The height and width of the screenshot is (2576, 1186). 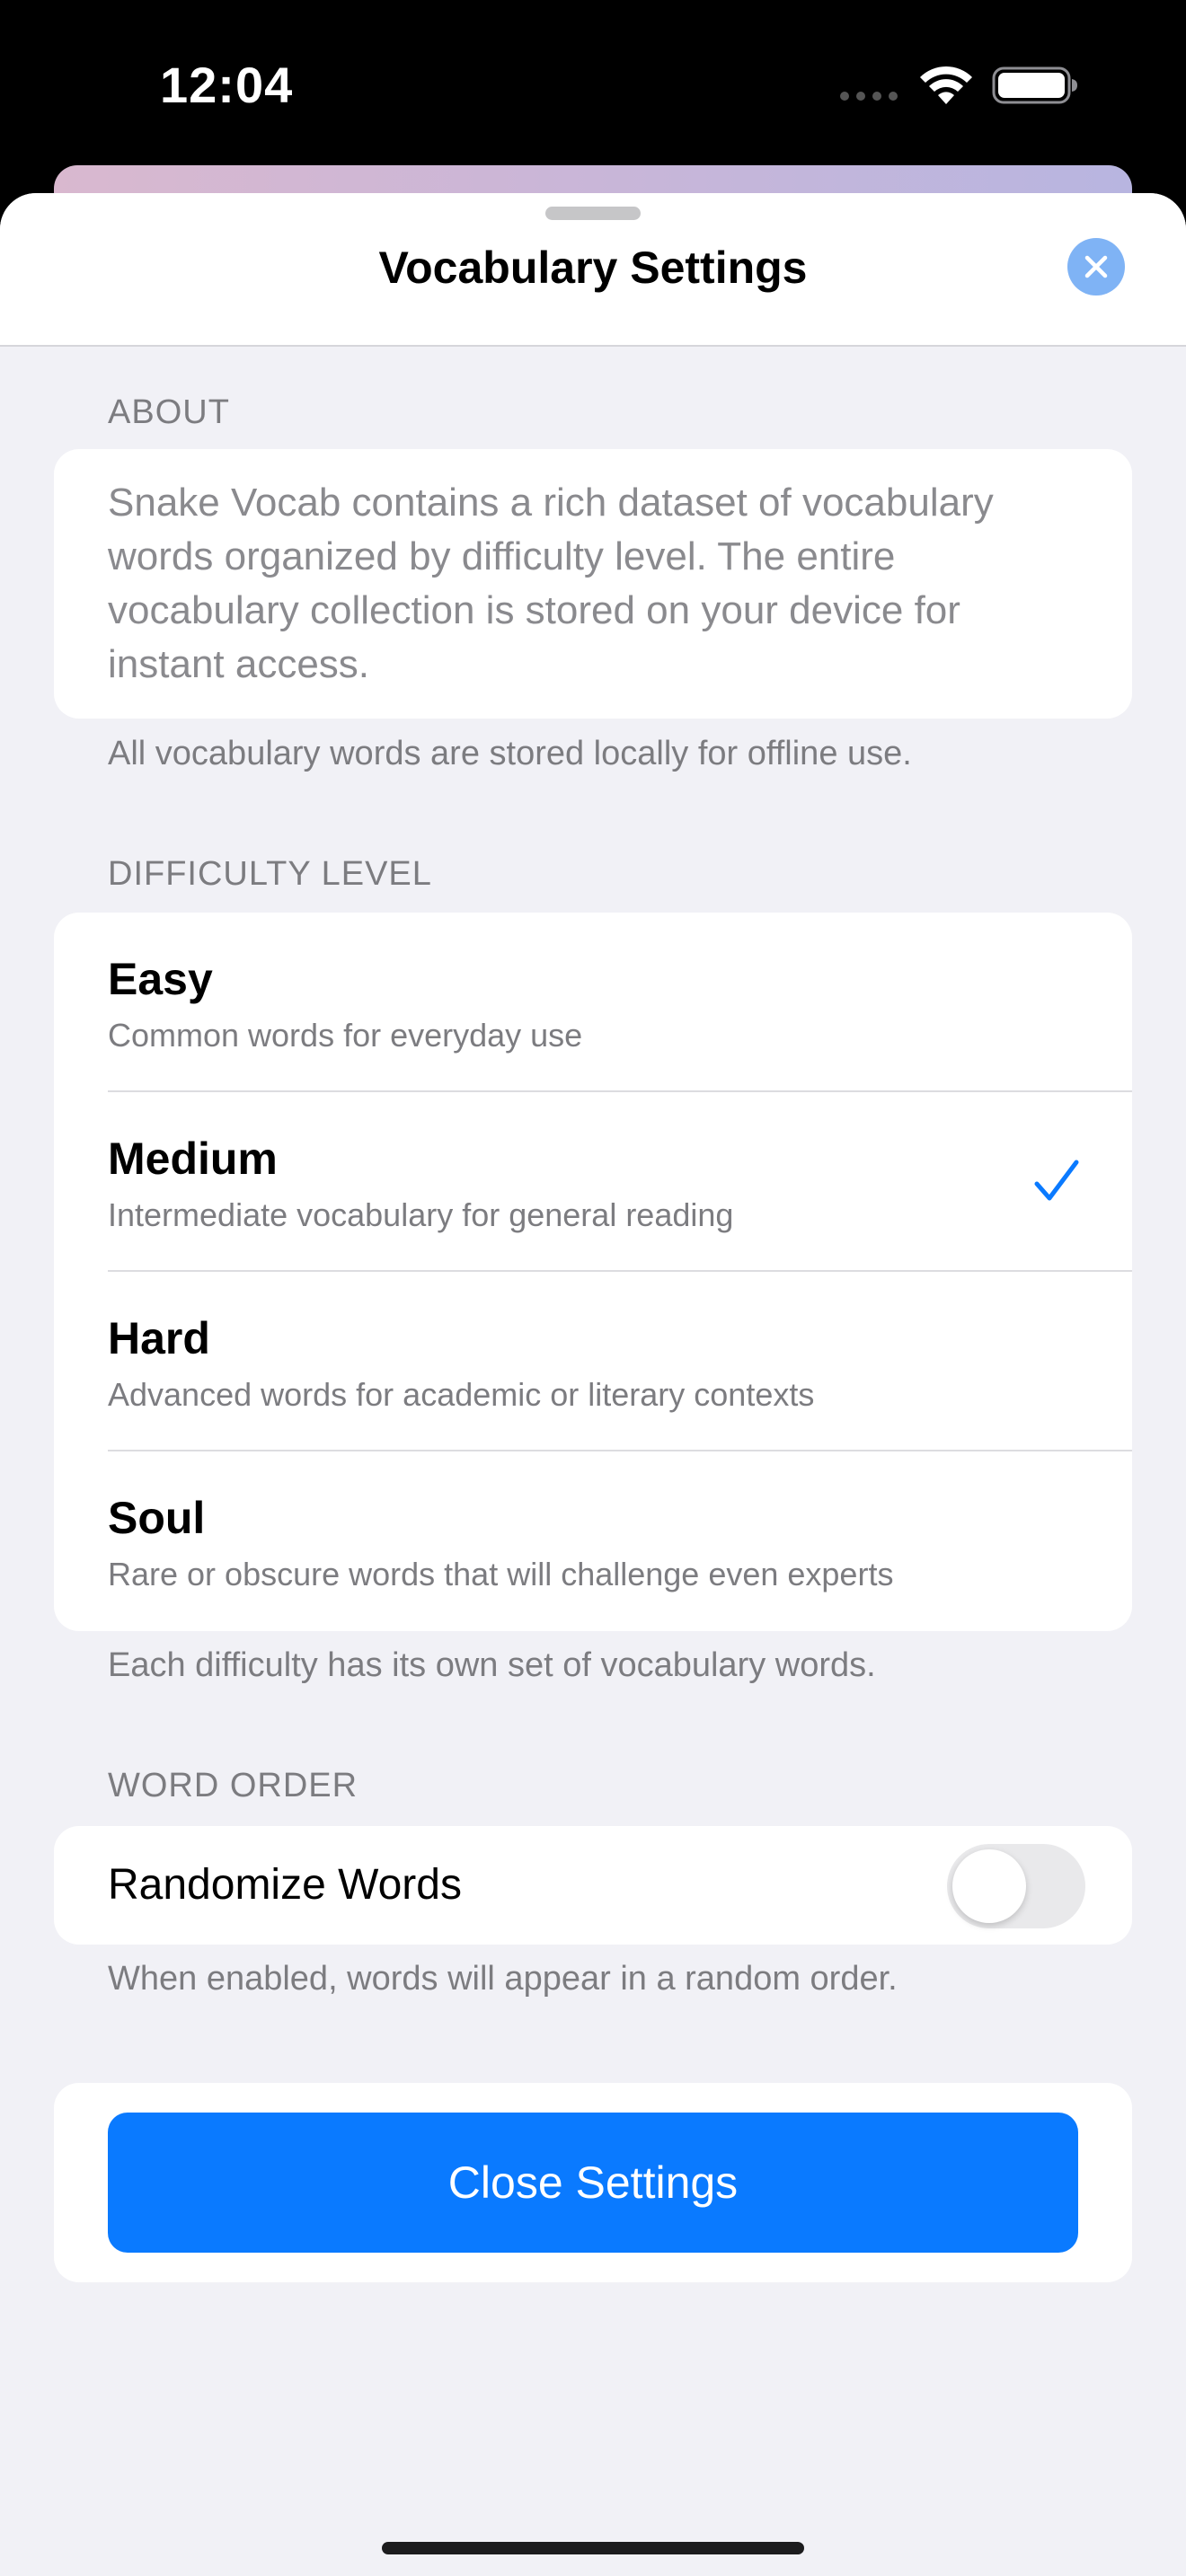 What do you see at coordinates (193, 1159) in the screenshot?
I see `difficulty-name: Medium` at bounding box center [193, 1159].